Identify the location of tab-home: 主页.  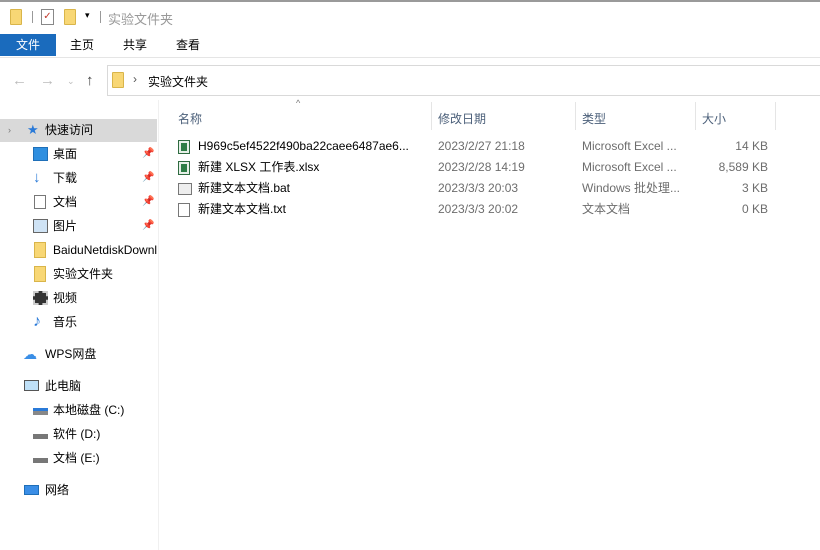
(82, 45).